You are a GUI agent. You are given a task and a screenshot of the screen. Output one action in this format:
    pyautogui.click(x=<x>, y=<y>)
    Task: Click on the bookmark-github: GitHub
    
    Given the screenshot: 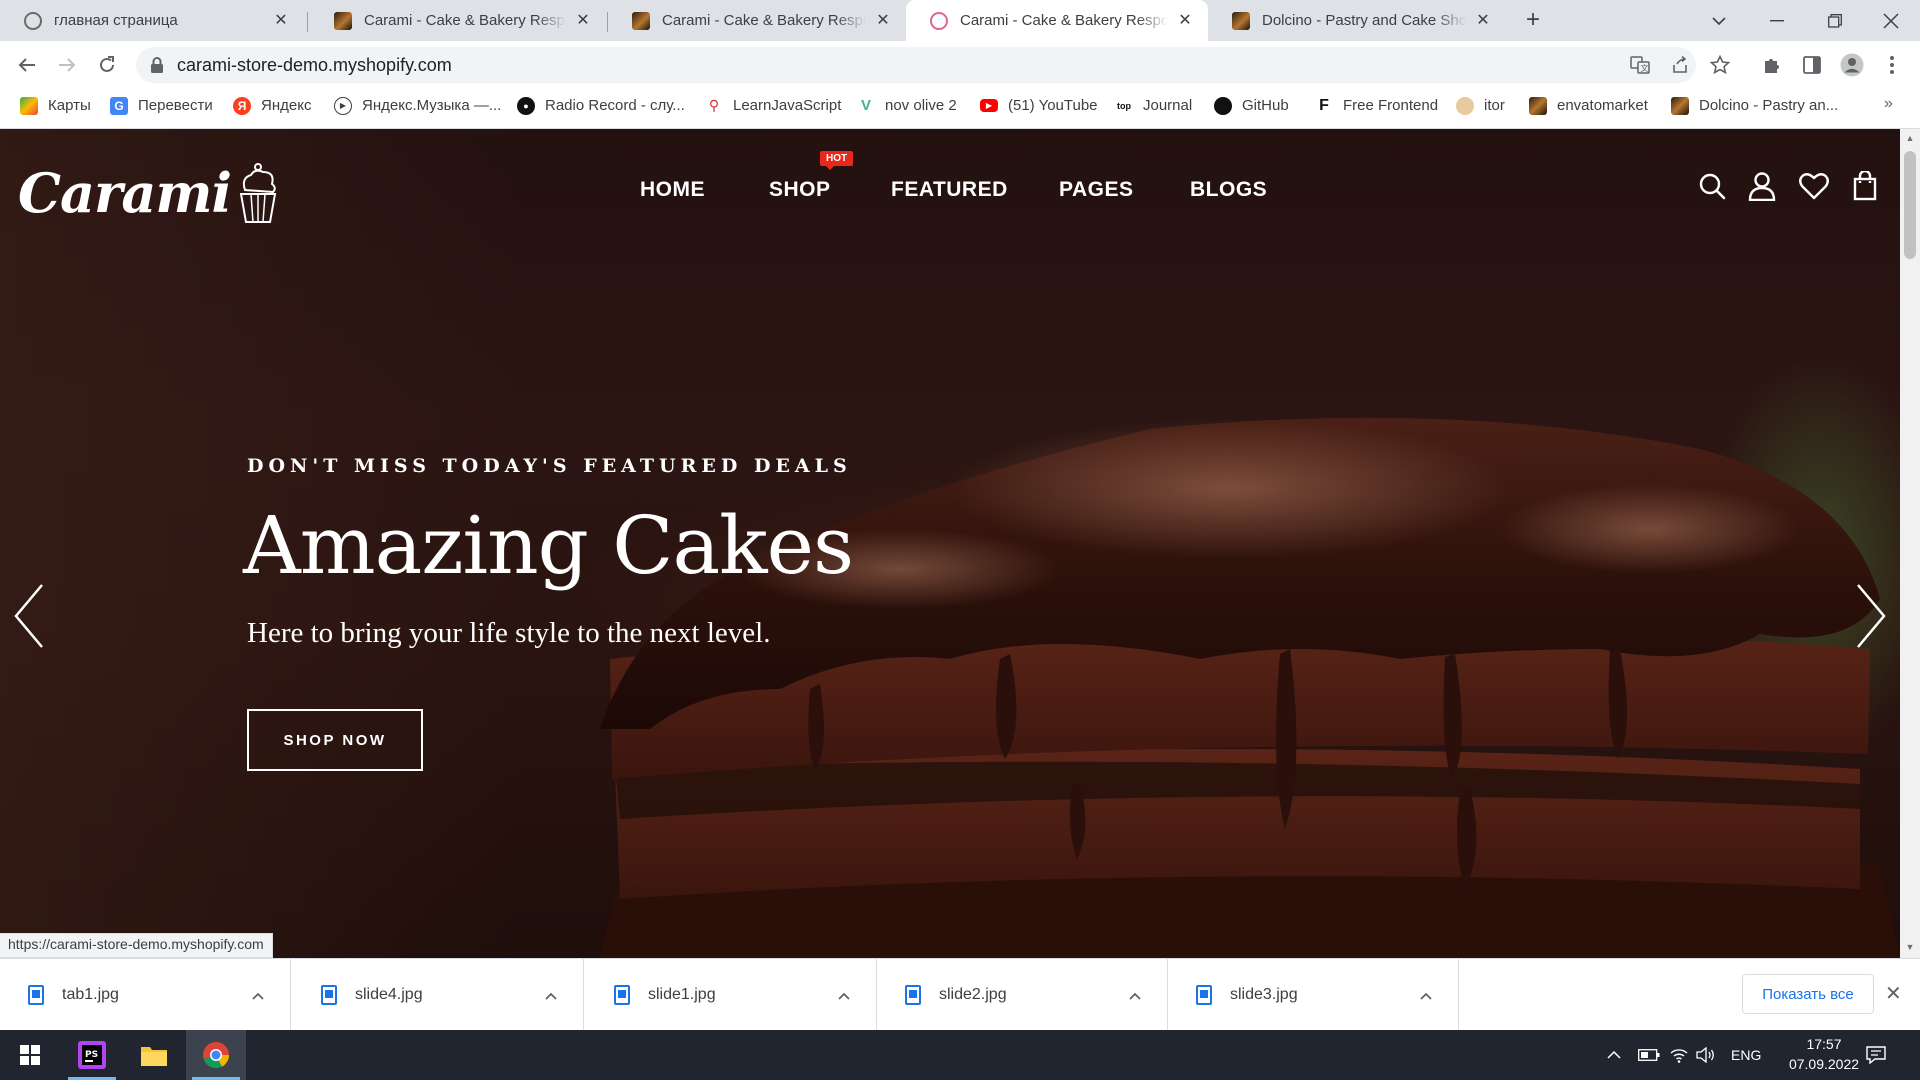 What is the action you would take?
    pyautogui.click(x=1251, y=105)
    